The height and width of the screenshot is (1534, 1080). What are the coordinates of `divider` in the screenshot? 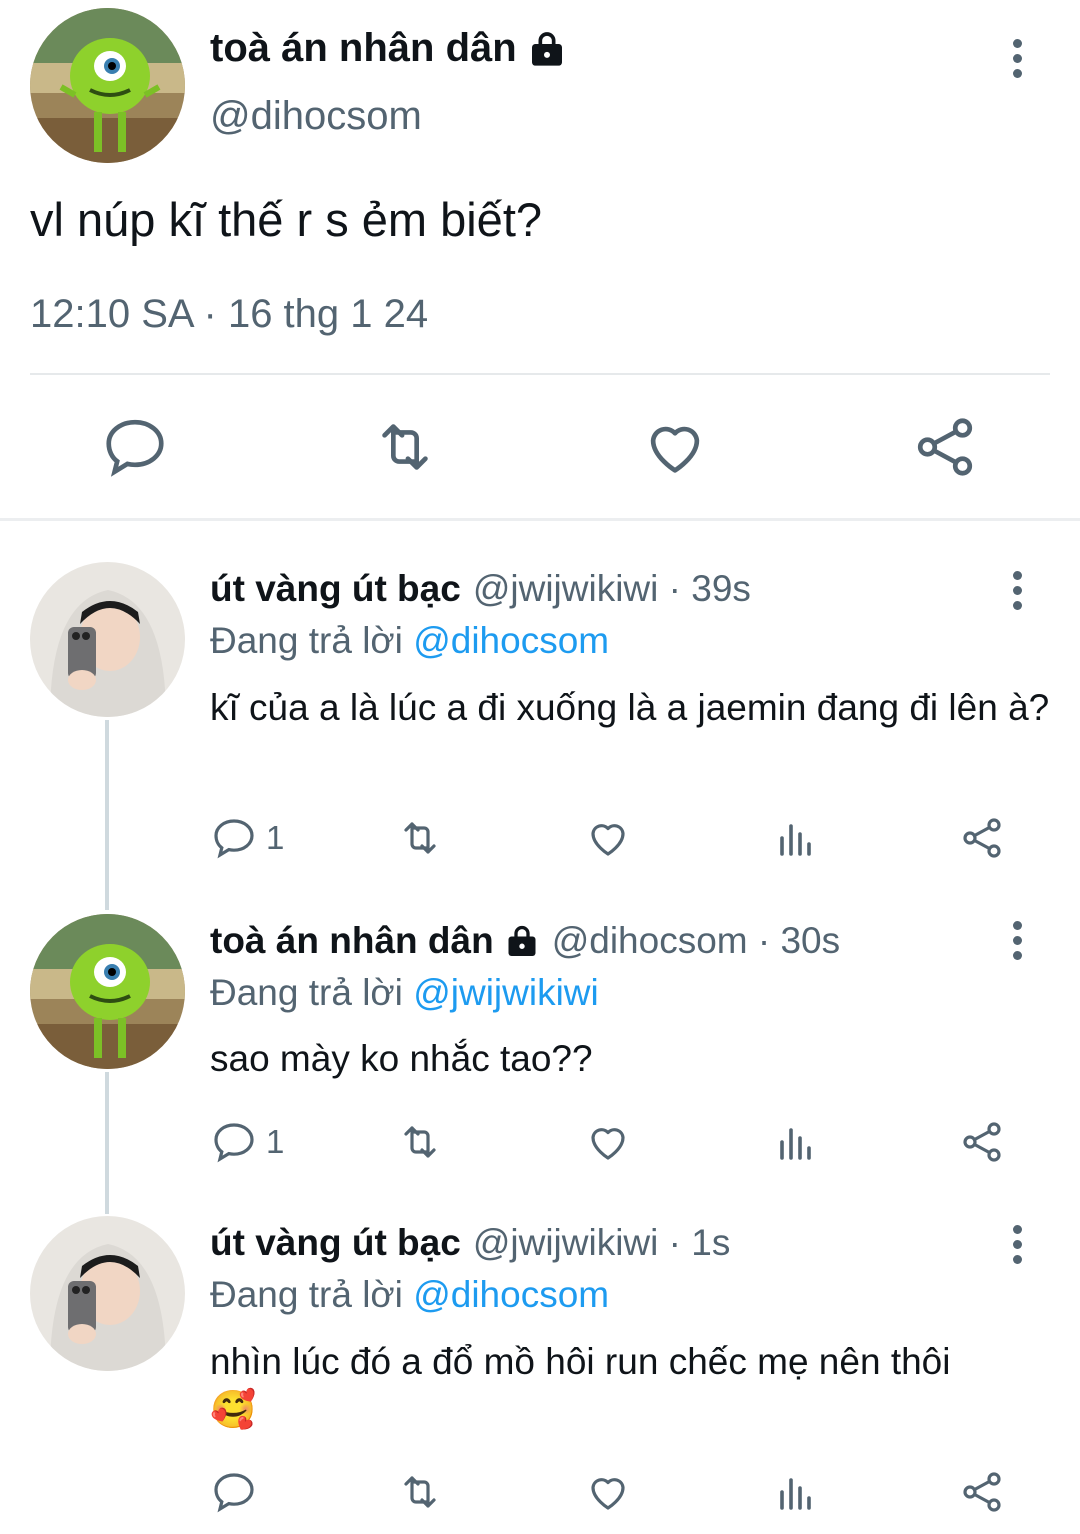 It's located at (540, 374).